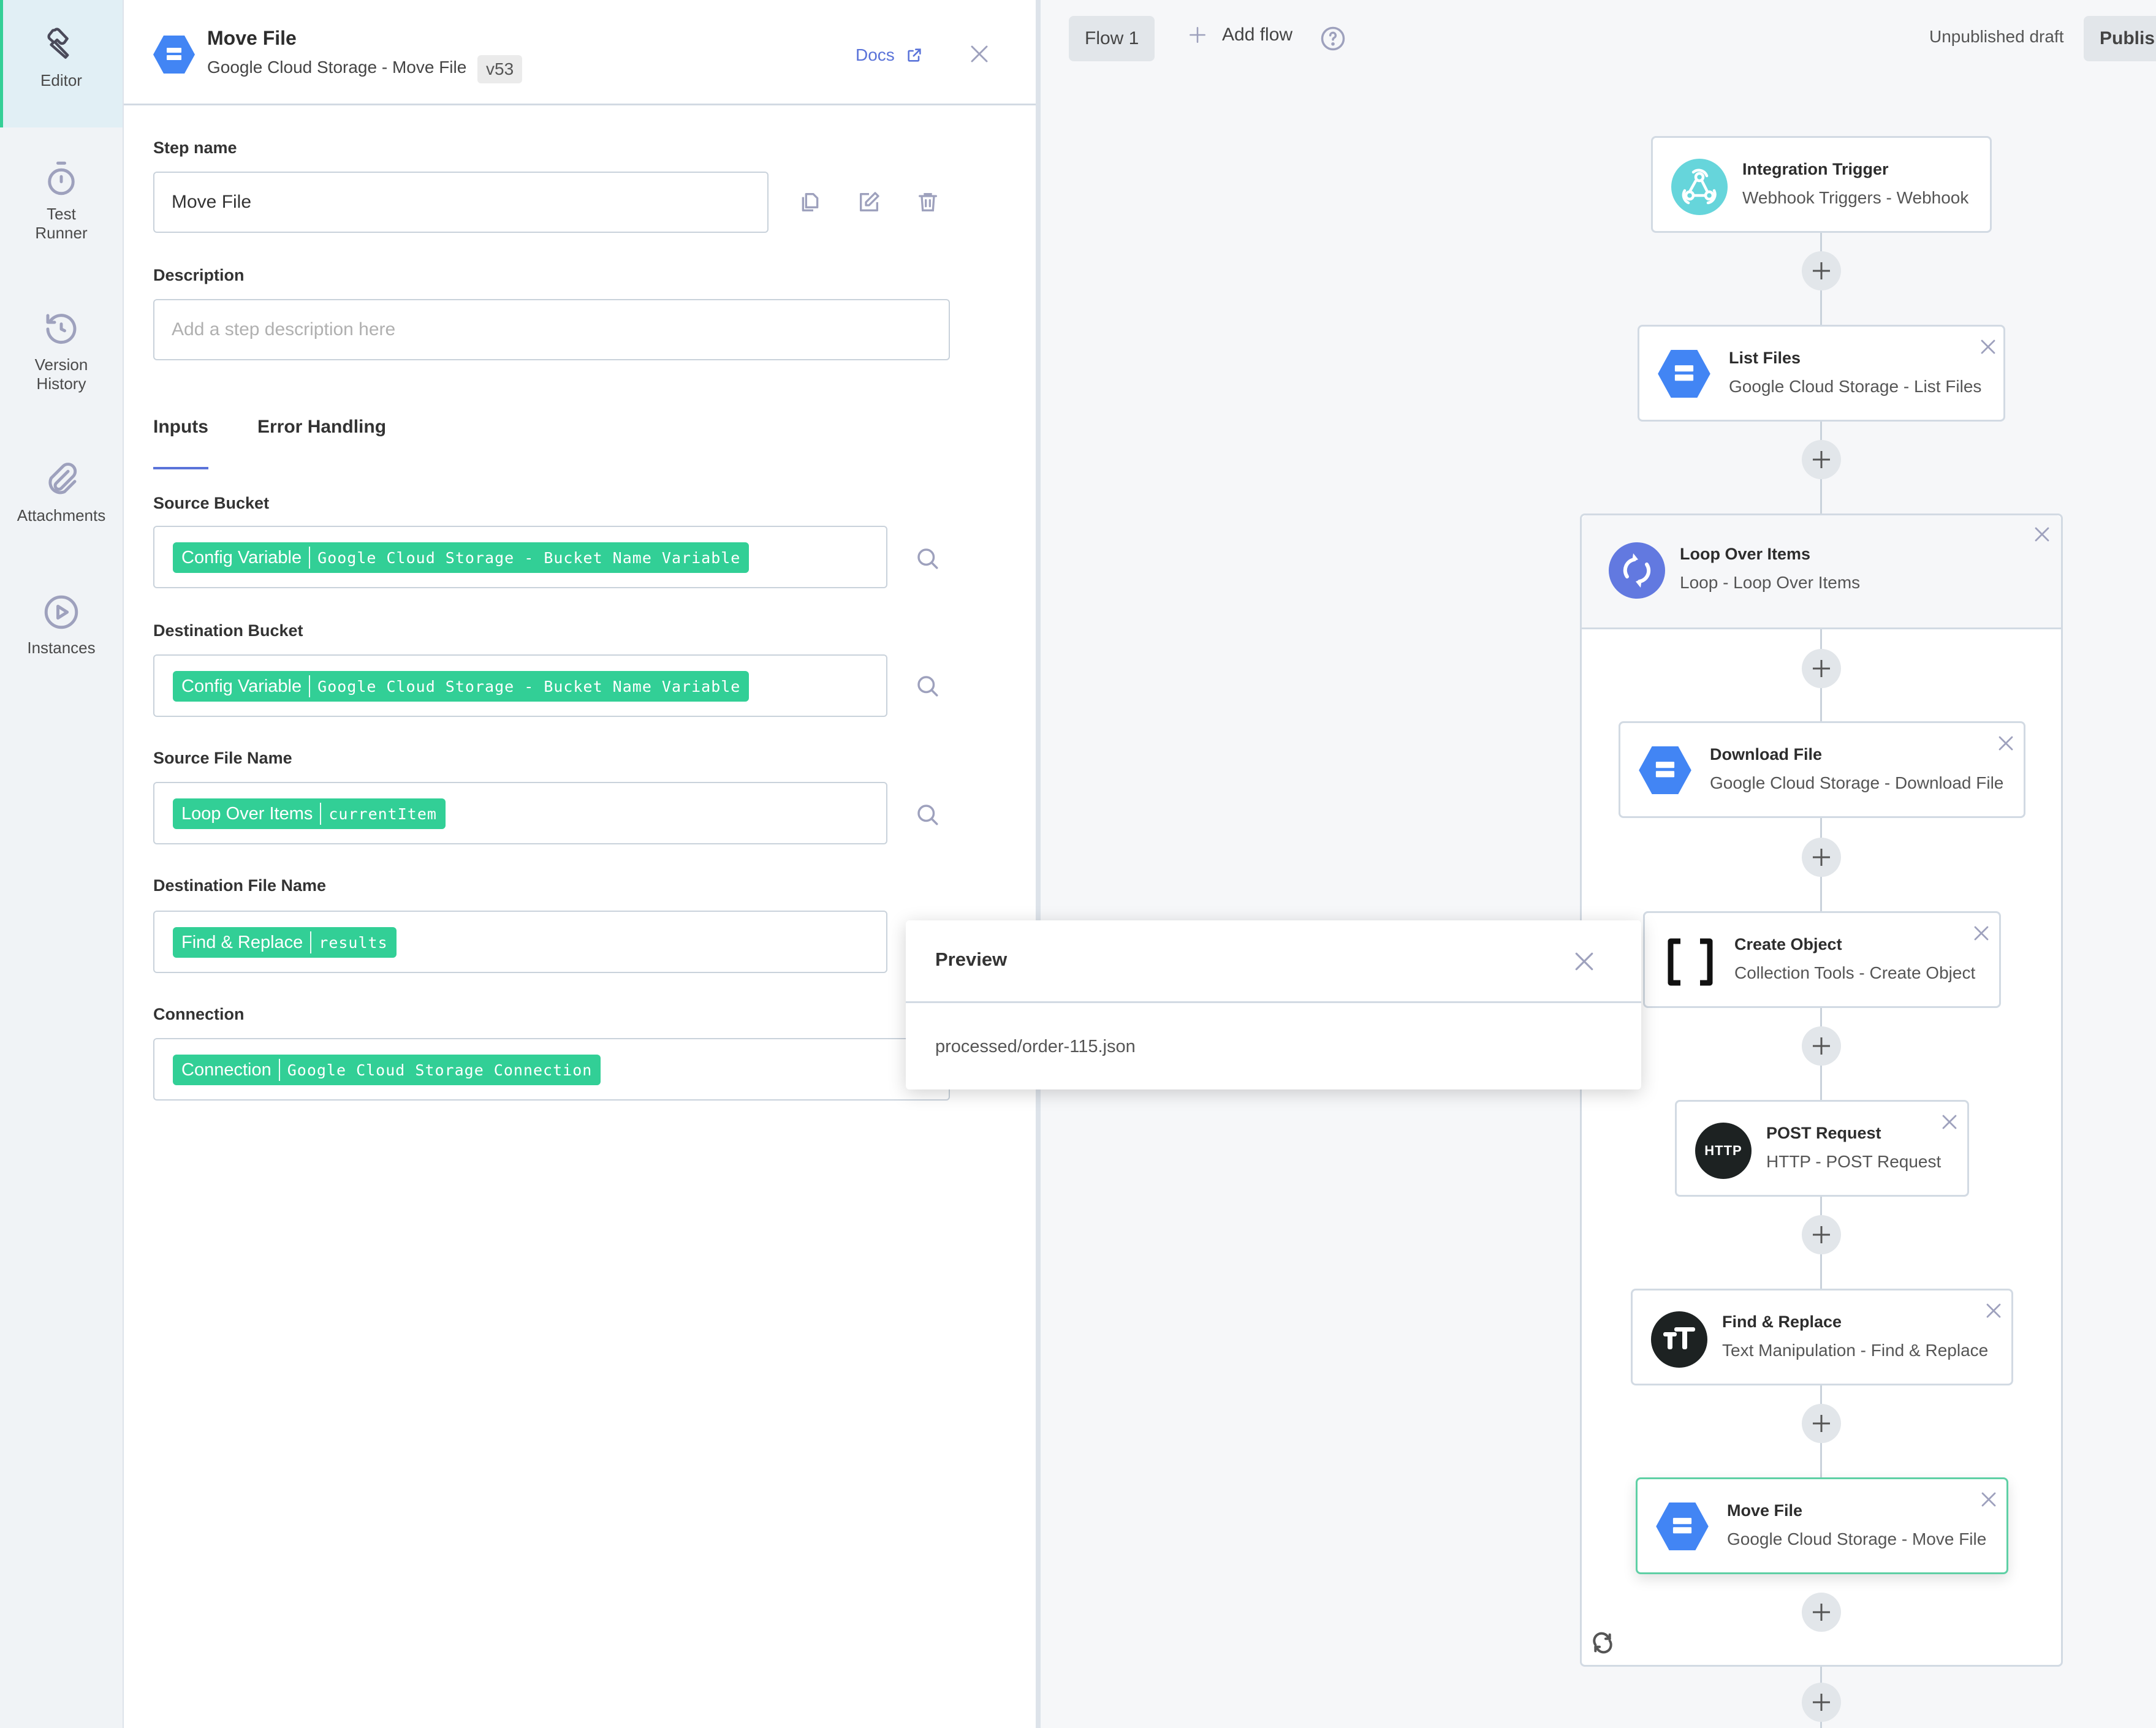 This screenshot has width=2156, height=1728. Describe the element at coordinates (181, 427) in the screenshot. I see `tab-inputs: Inputs` at that location.